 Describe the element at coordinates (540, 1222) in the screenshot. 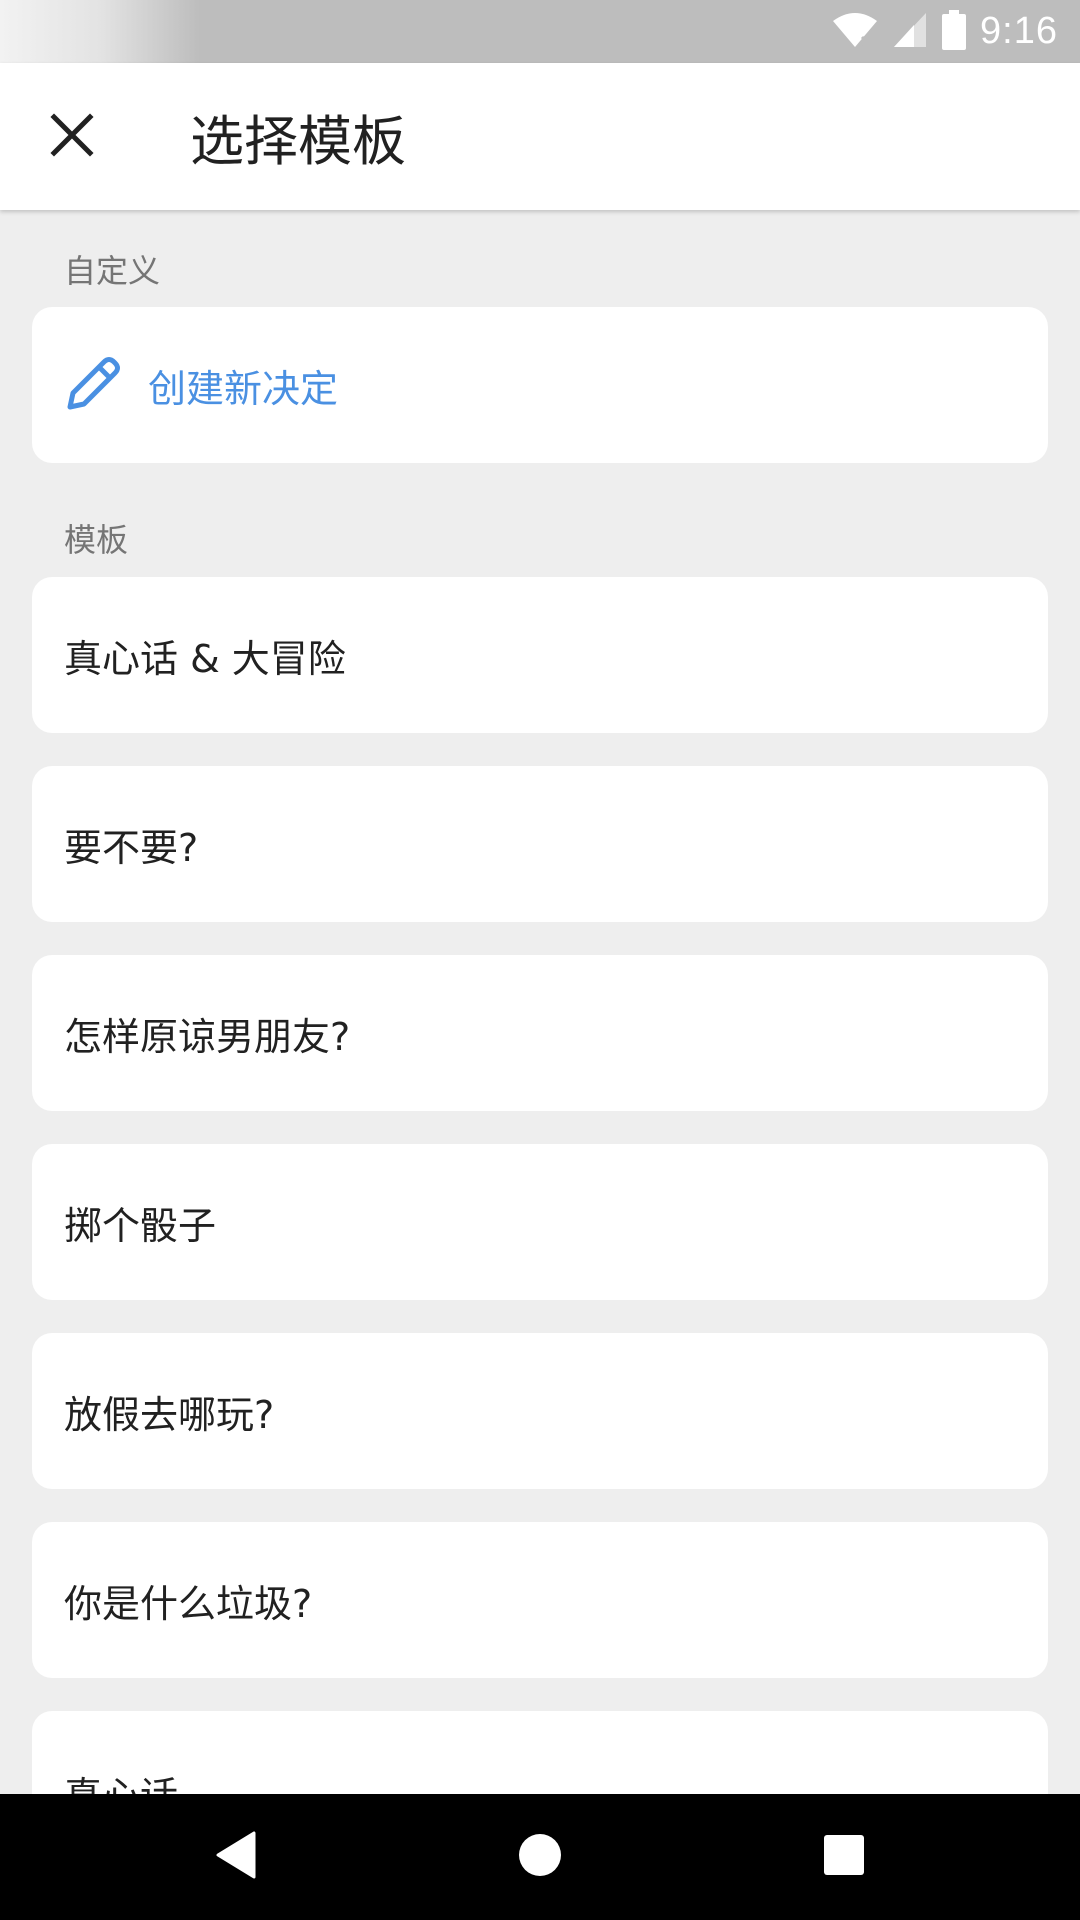

I see `template-item-roll-dice: 掷个骰子` at that location.